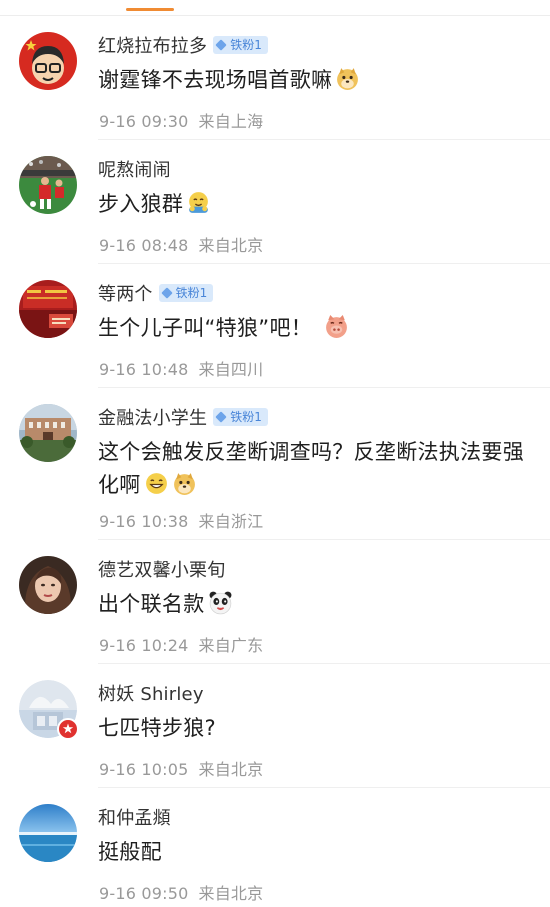 The image size is (550, 907). What do you see at coordinates (231, 521) in the screenshot?
I see `location: 来自浙江` at bounding box center [231, 521].